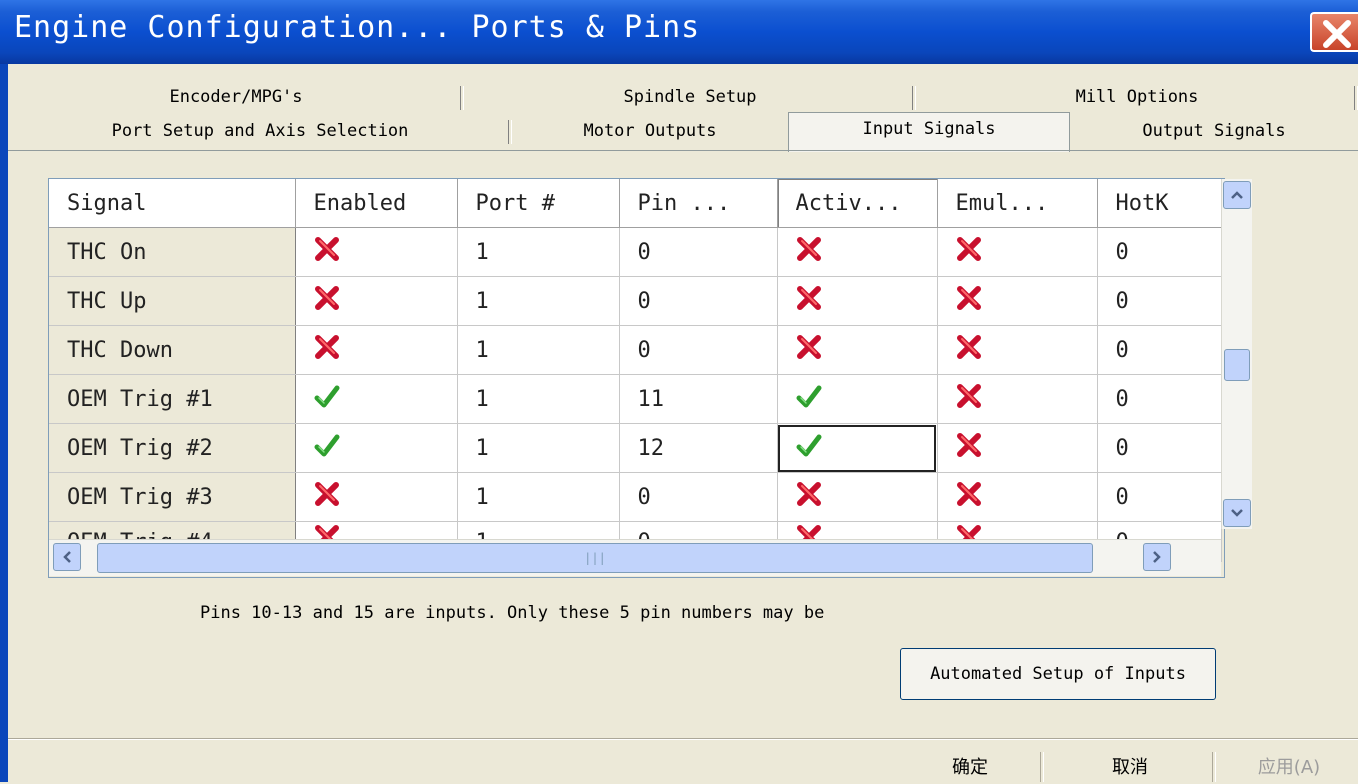  Describe the element at coordinates (1337, 34) in the screenshot. I see `close-icon` at that location.